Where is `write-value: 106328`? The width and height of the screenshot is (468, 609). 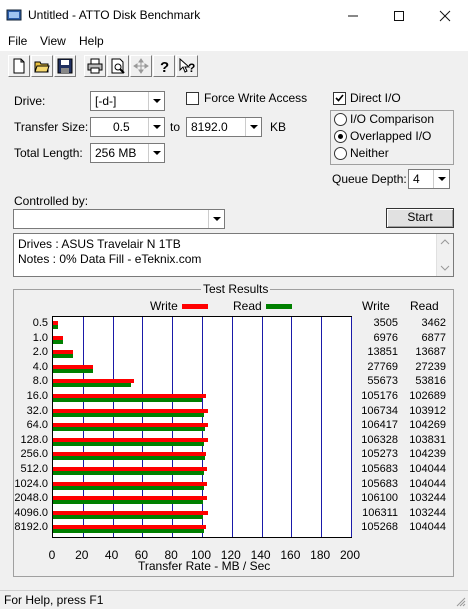 write-value: 106328 is located at coordinates (379, 439).